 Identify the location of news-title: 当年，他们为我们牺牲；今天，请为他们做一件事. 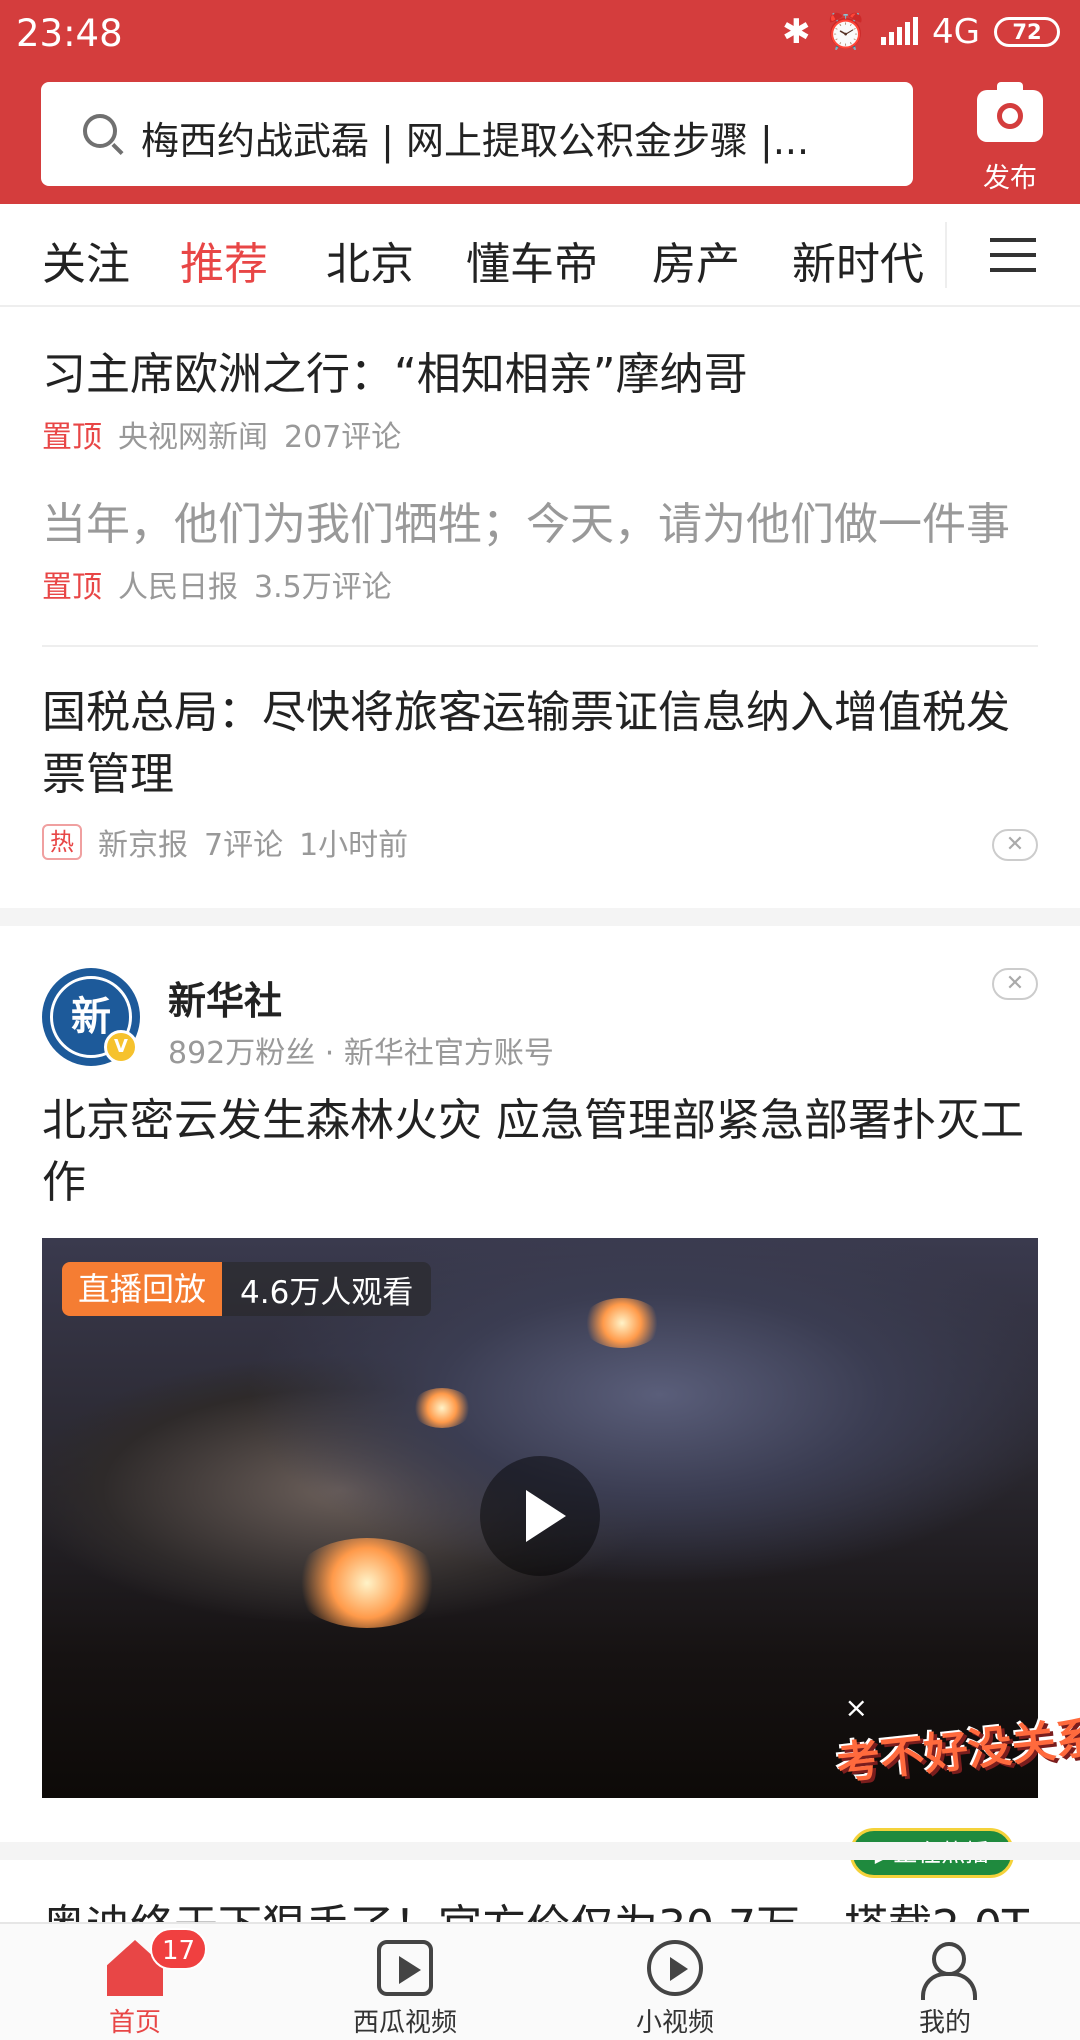
(526, 524).